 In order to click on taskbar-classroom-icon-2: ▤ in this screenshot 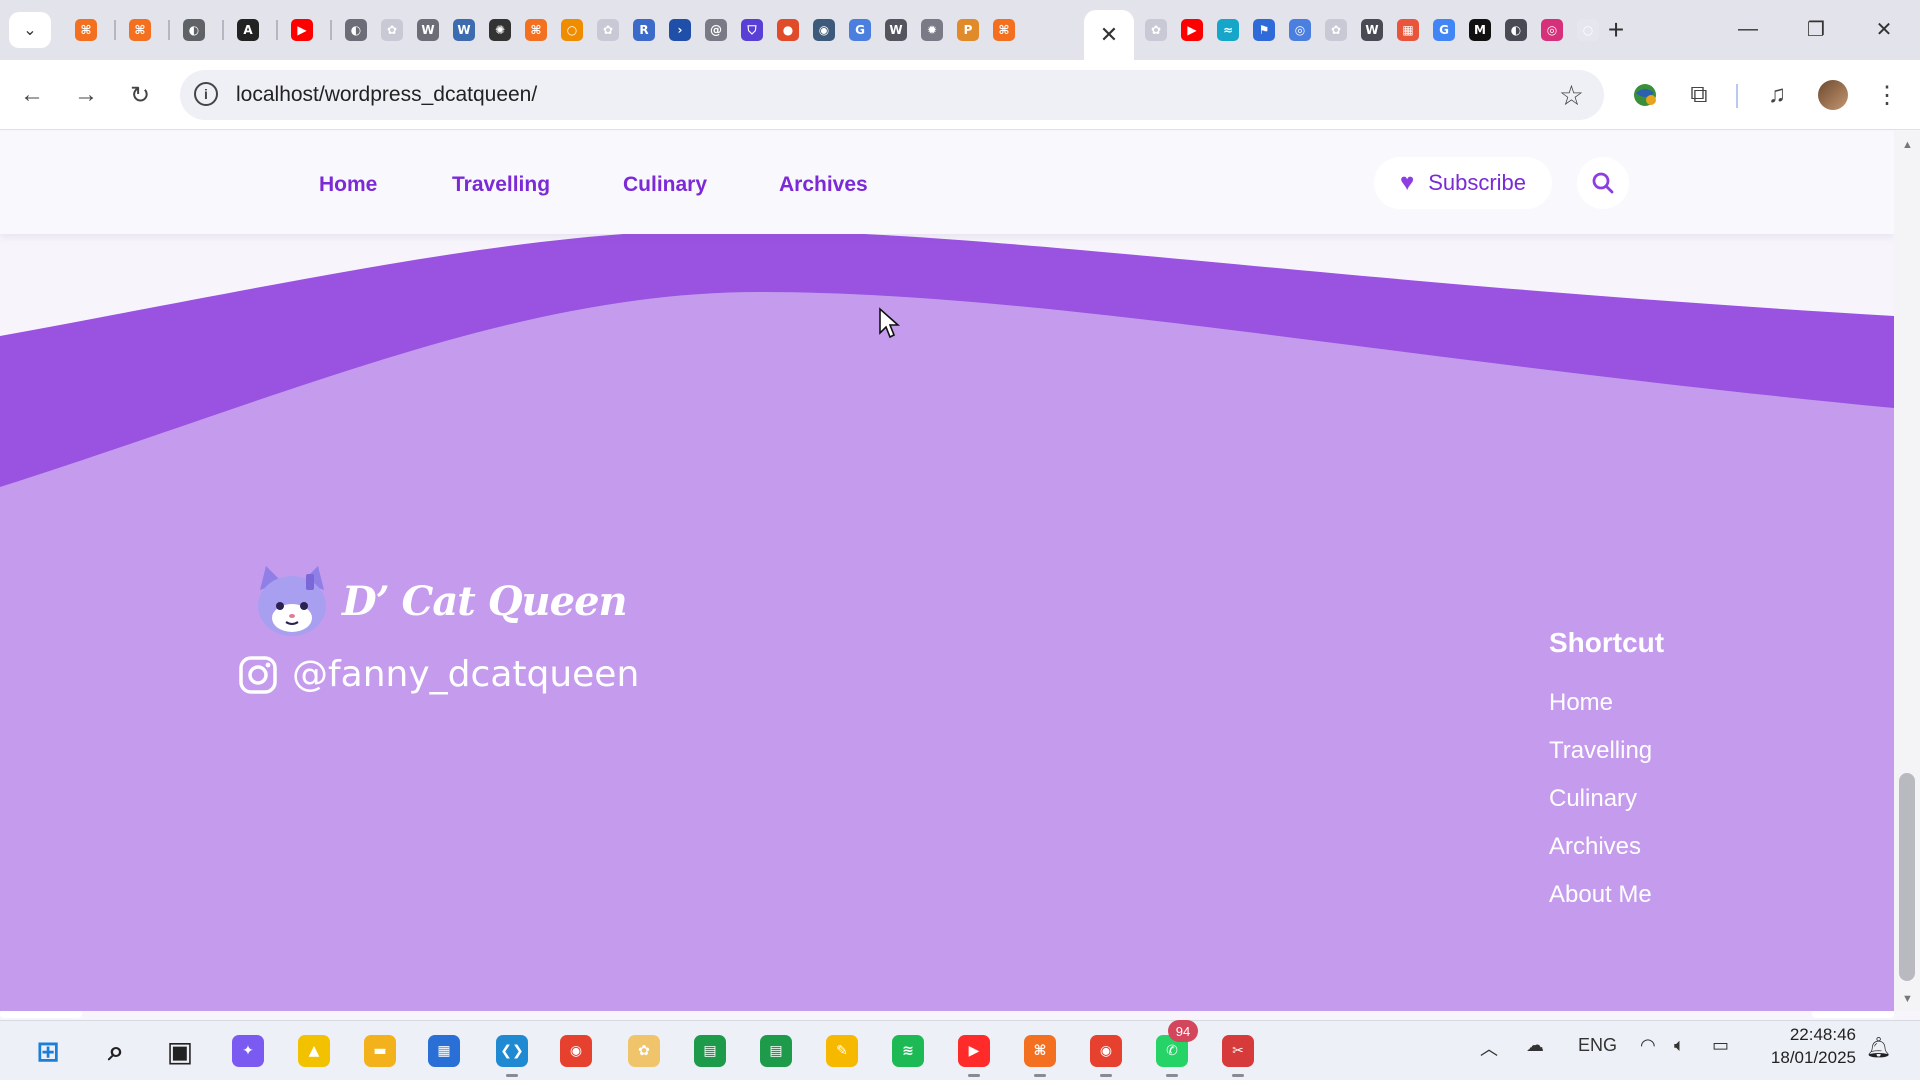, I will do `click(776, 1051)`.